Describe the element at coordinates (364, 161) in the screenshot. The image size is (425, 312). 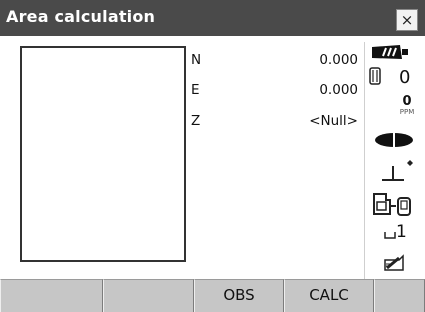
I see `sidebar-divider` at that location.